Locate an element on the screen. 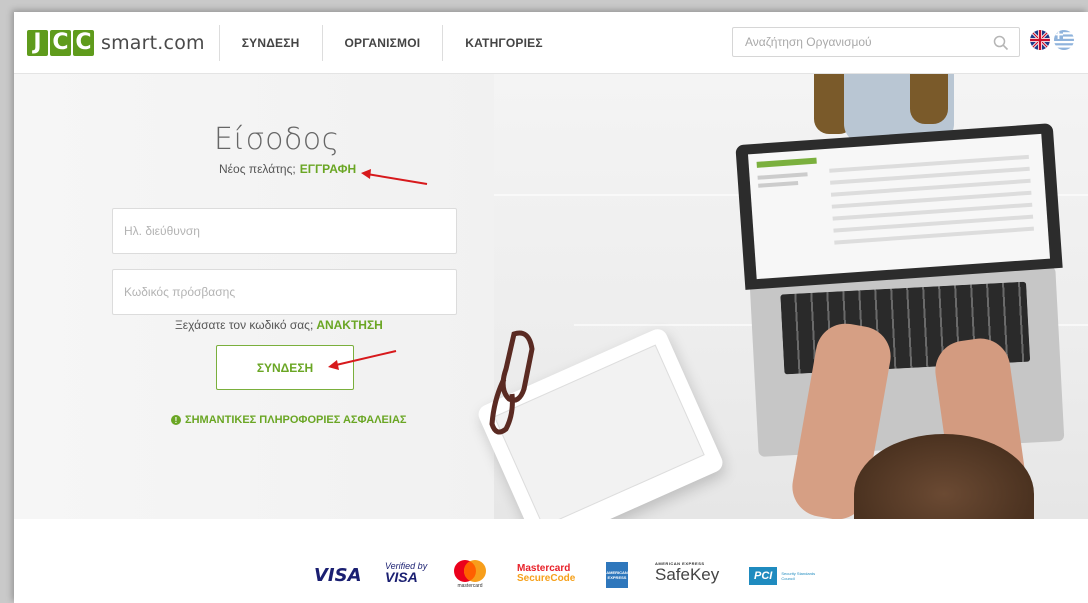  amex-logo: AMERICAN EXPRESS is located at coordinates (617, 575).